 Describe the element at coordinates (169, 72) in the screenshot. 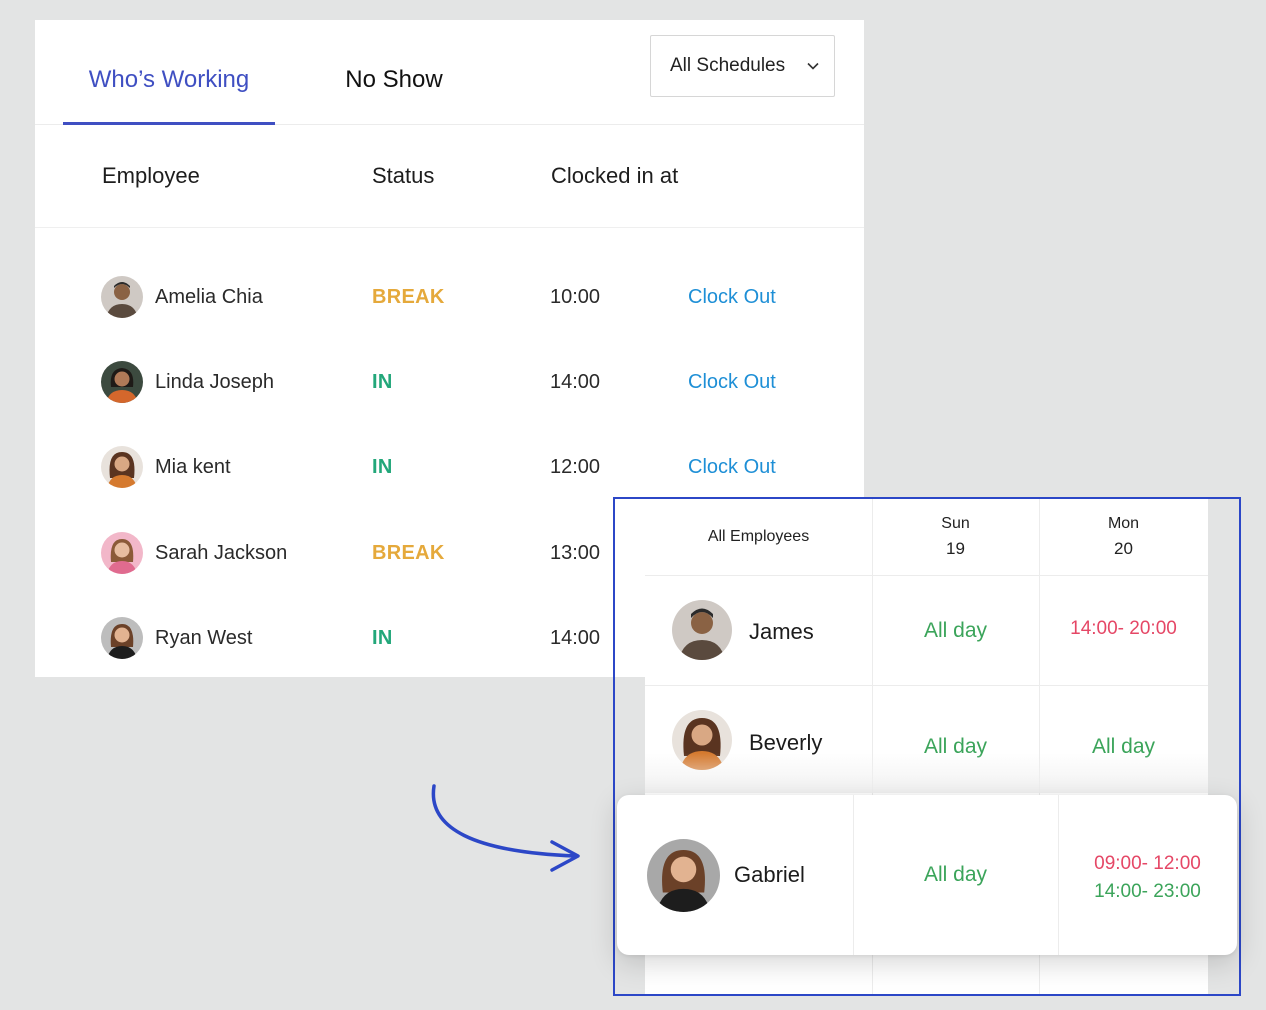

I see `tab-whos-working: Who’s Working` at that location.